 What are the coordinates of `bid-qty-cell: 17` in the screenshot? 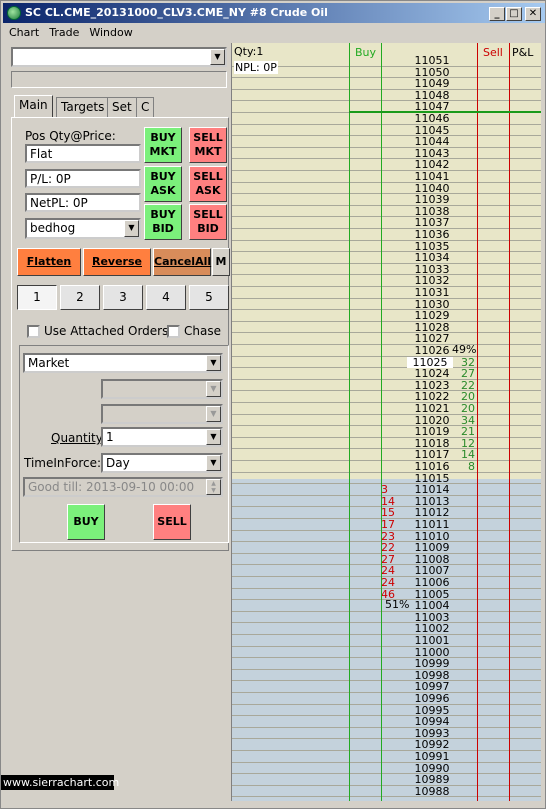 It's located at (388, 524).